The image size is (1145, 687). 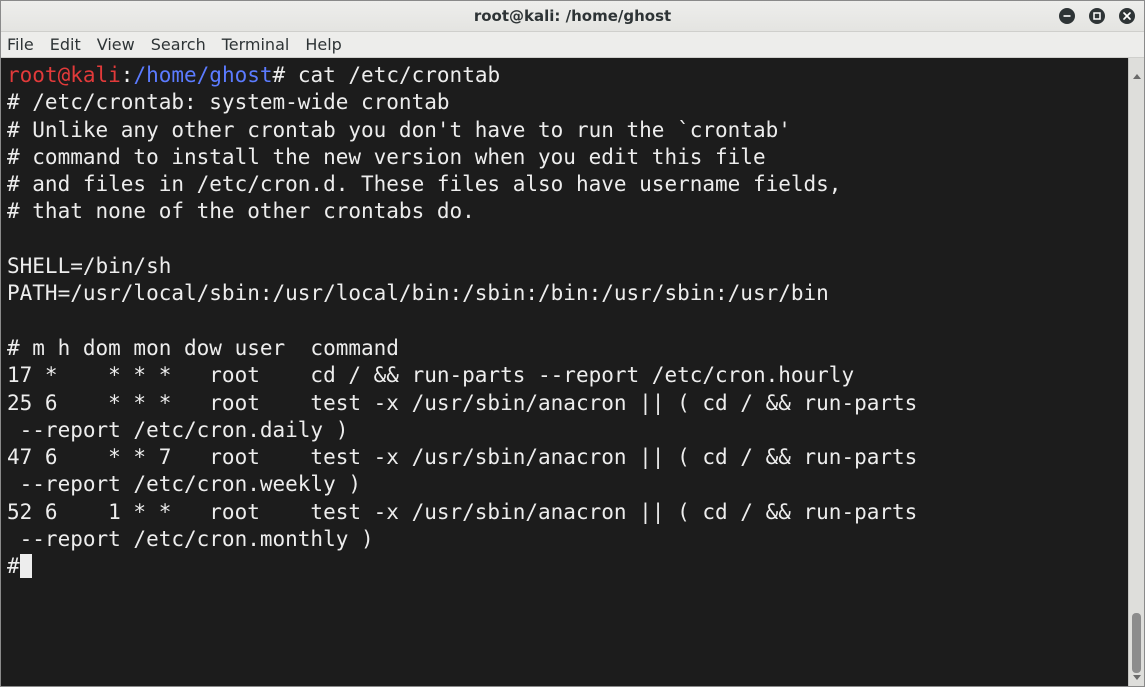 I want to click on menu-edit: Edit, so click(x=65, y=44).